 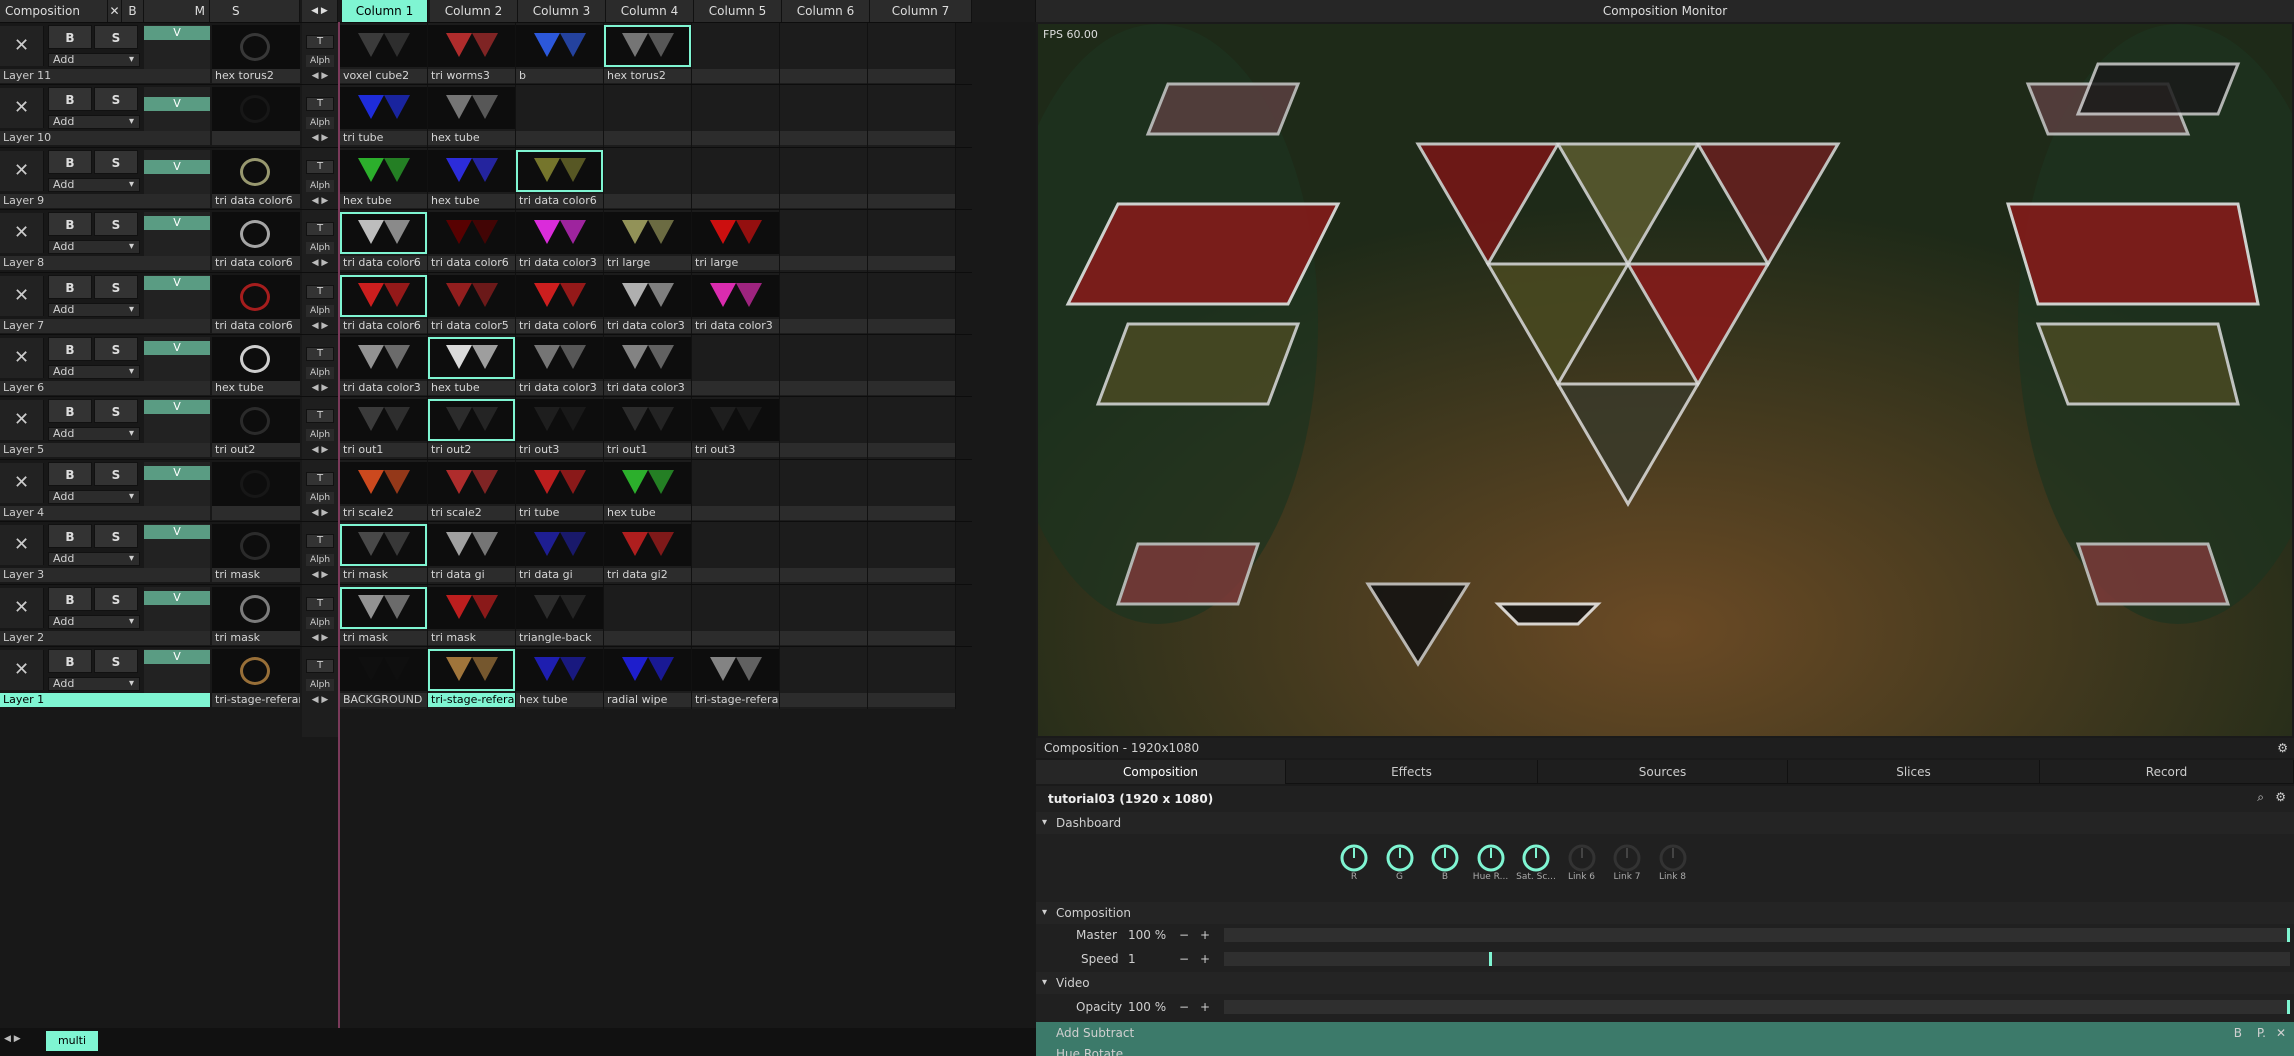 I want to click on clip-slot: BACKGROUND, so click(x=384, y=678).